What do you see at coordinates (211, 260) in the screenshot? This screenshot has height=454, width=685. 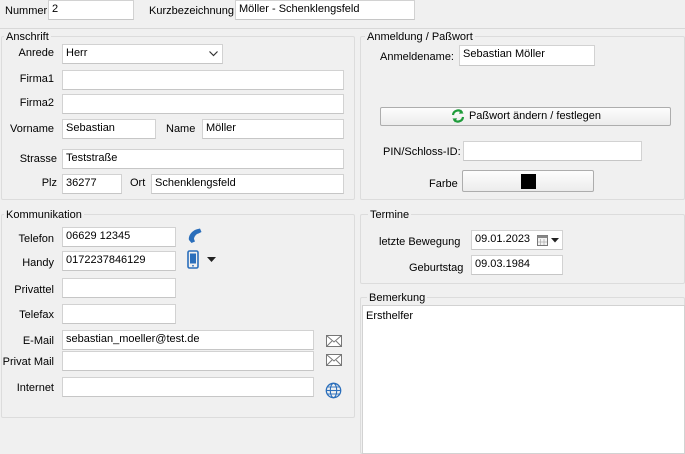 I see `dropdown-arrow-icon` at bounding box center [211, 260].